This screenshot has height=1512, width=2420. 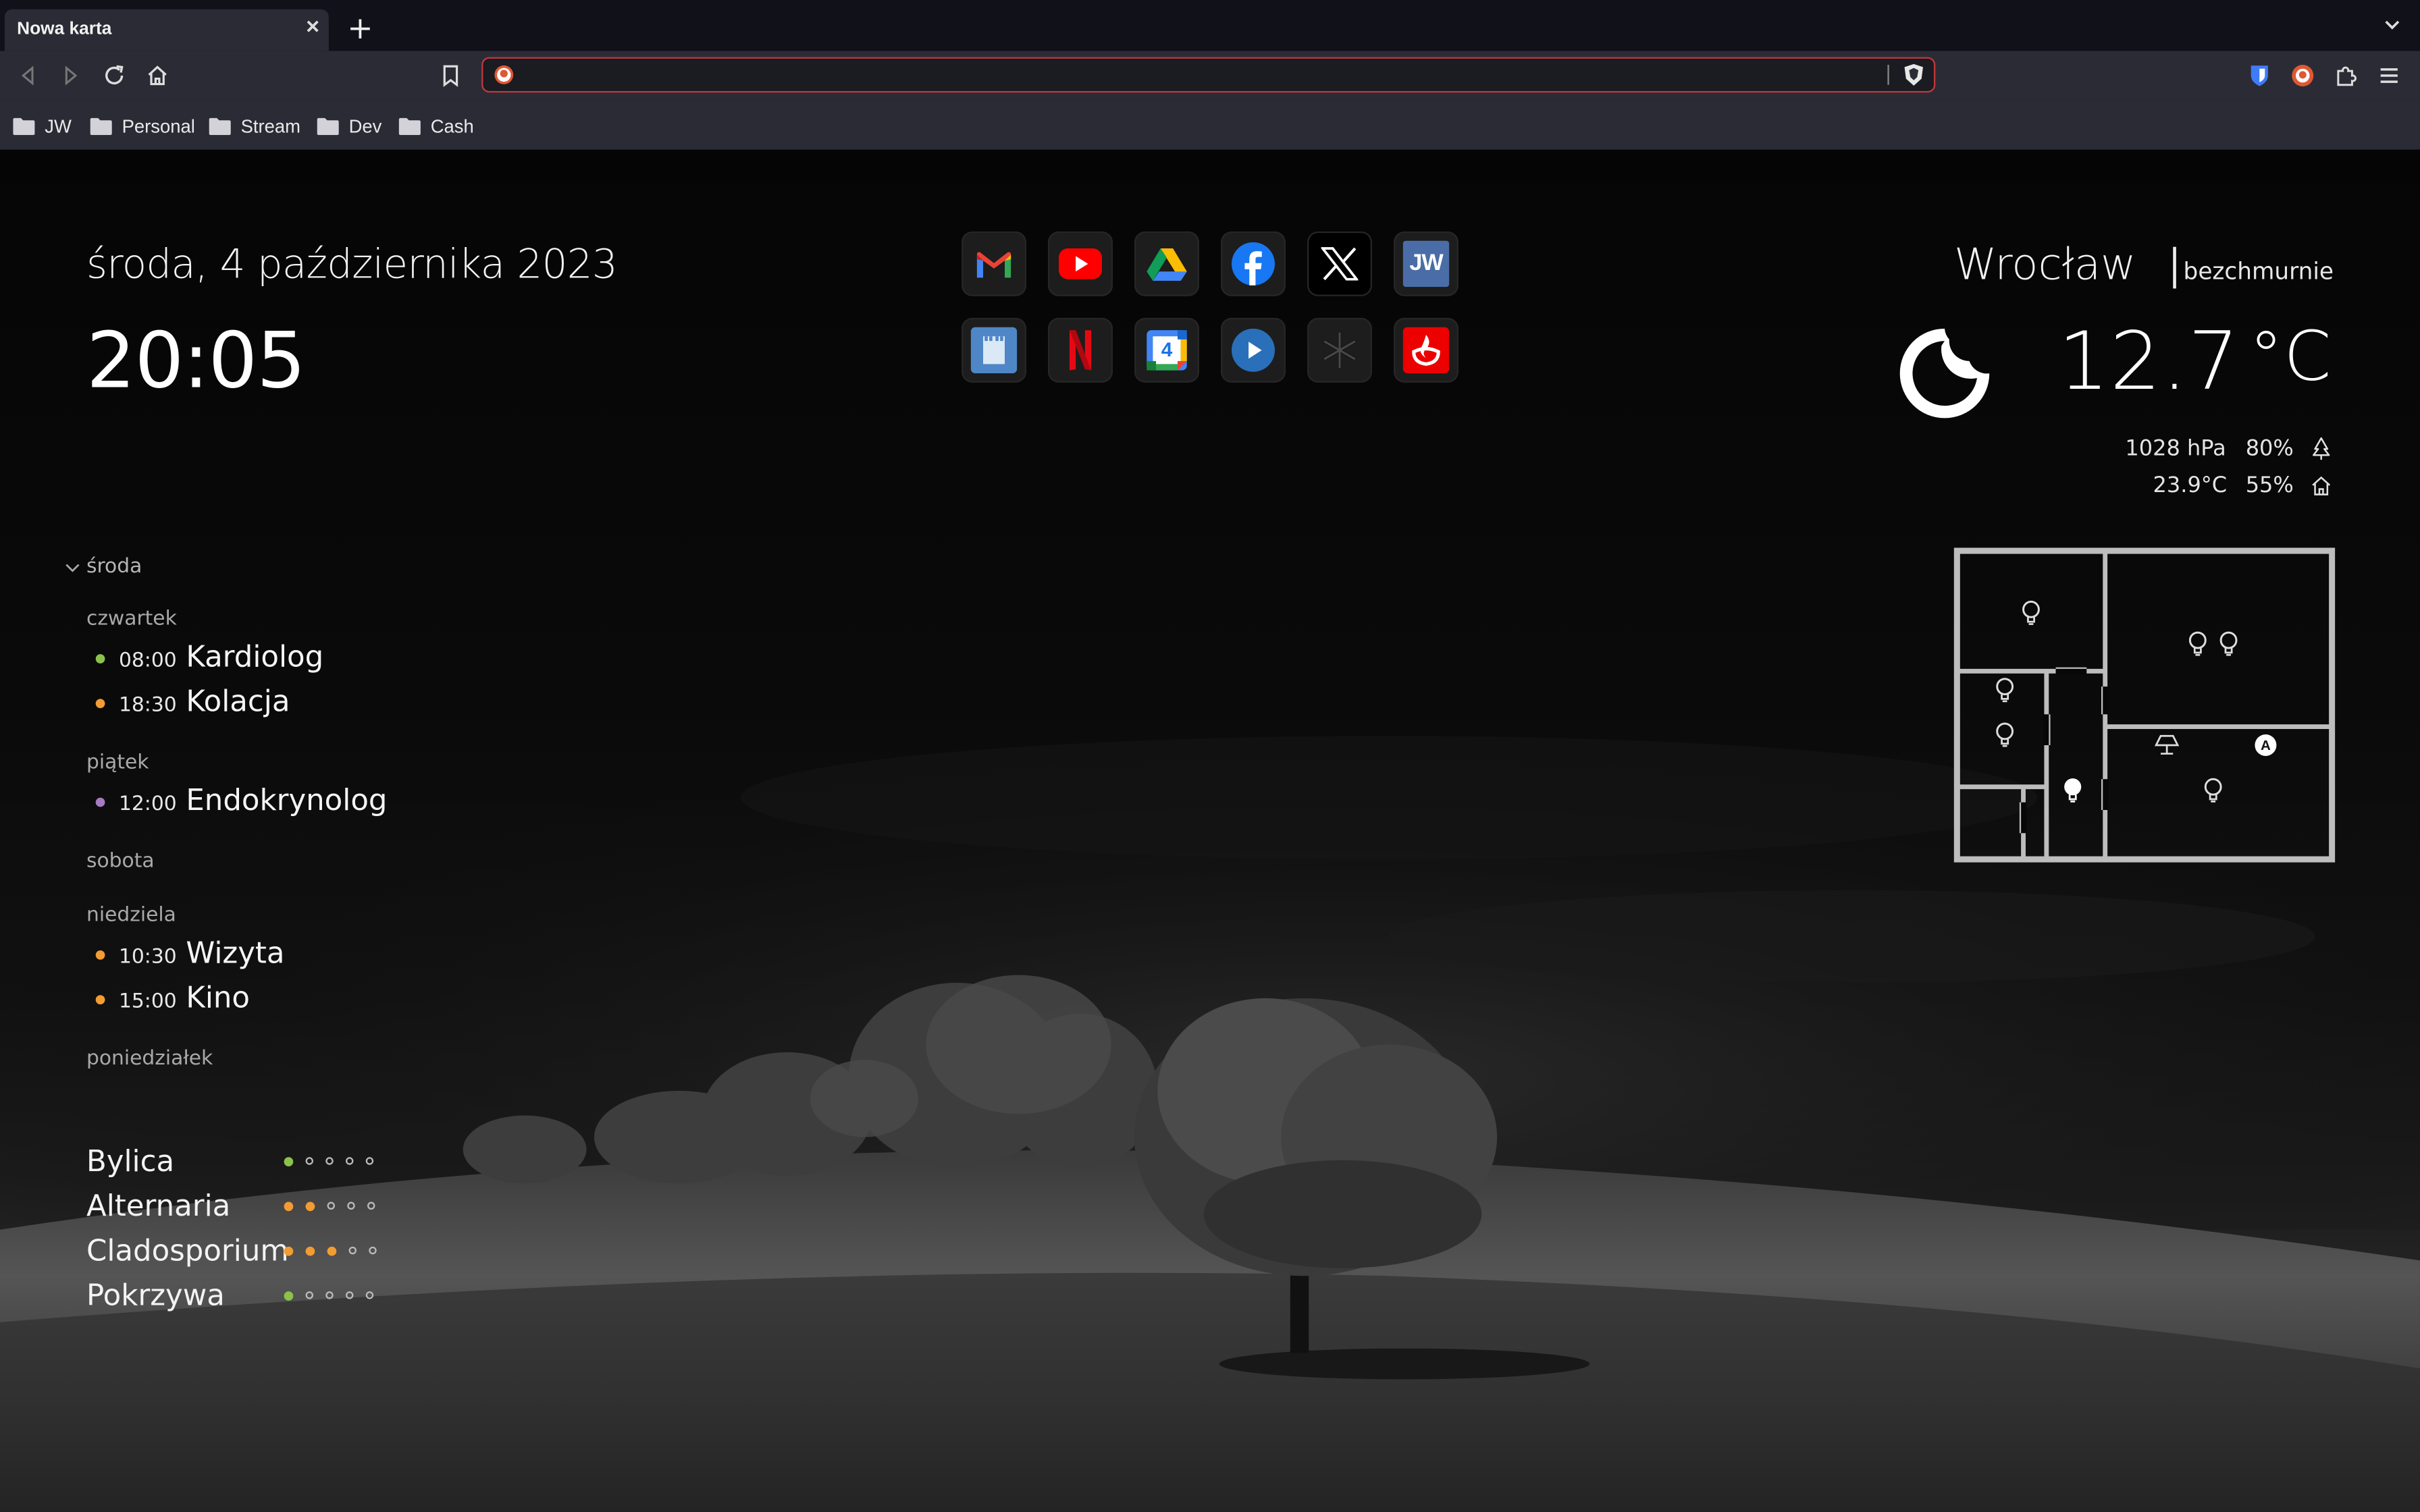 I want to click on home-app-shortcut, so click(x=993, y=350).